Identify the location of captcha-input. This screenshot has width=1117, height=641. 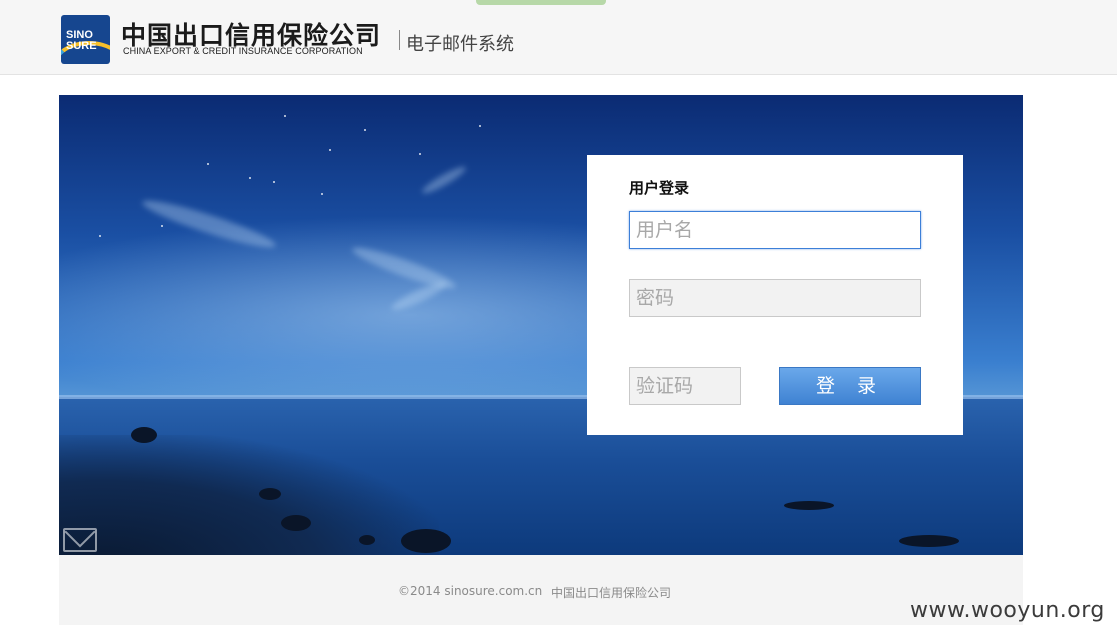
(685, 386).